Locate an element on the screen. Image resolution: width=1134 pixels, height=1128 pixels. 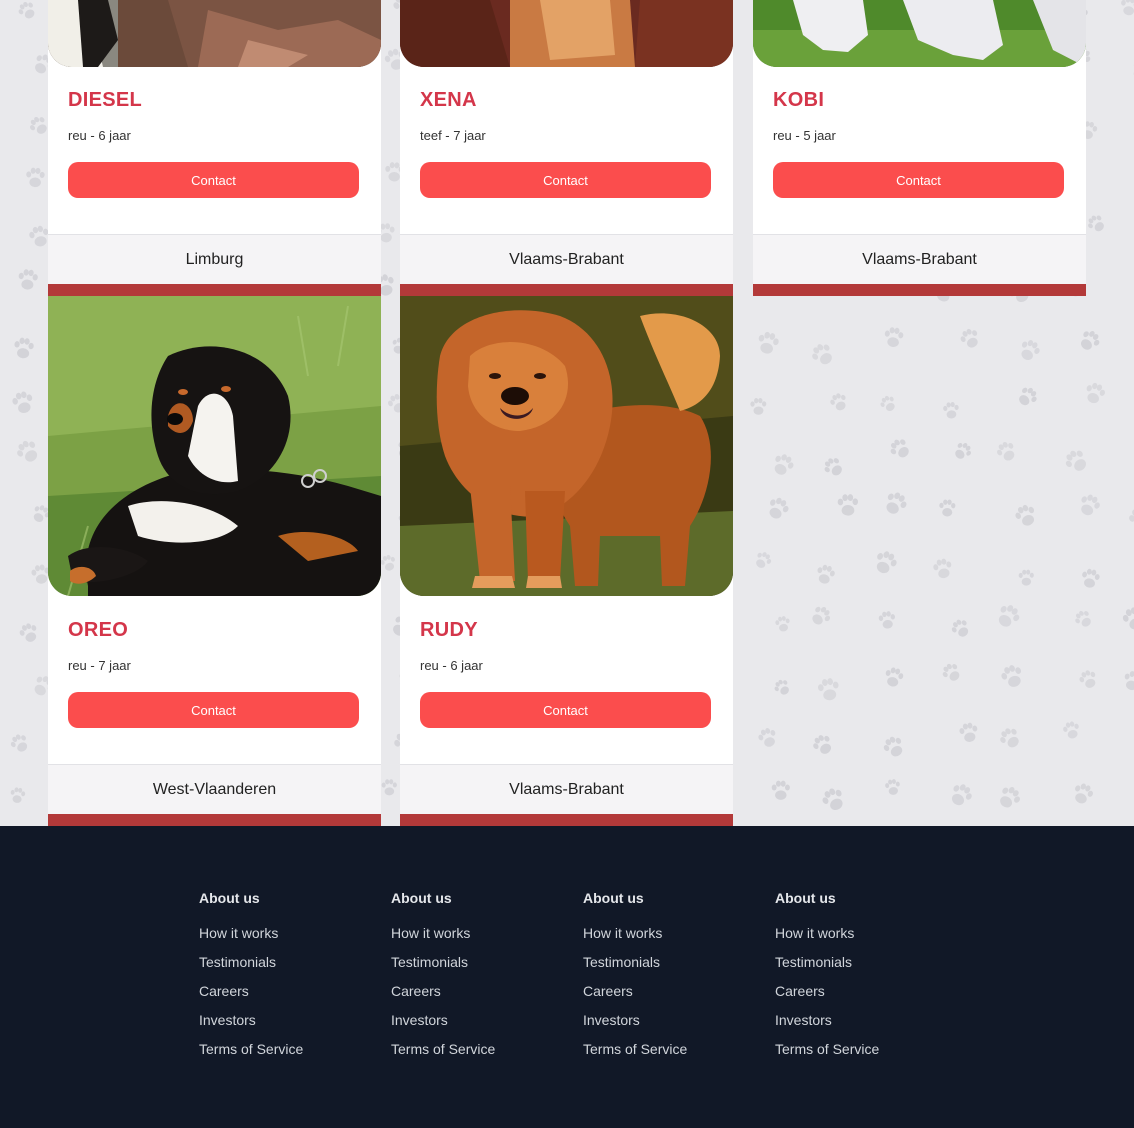
dog-name: XENA is located at coordinates (448, 100).